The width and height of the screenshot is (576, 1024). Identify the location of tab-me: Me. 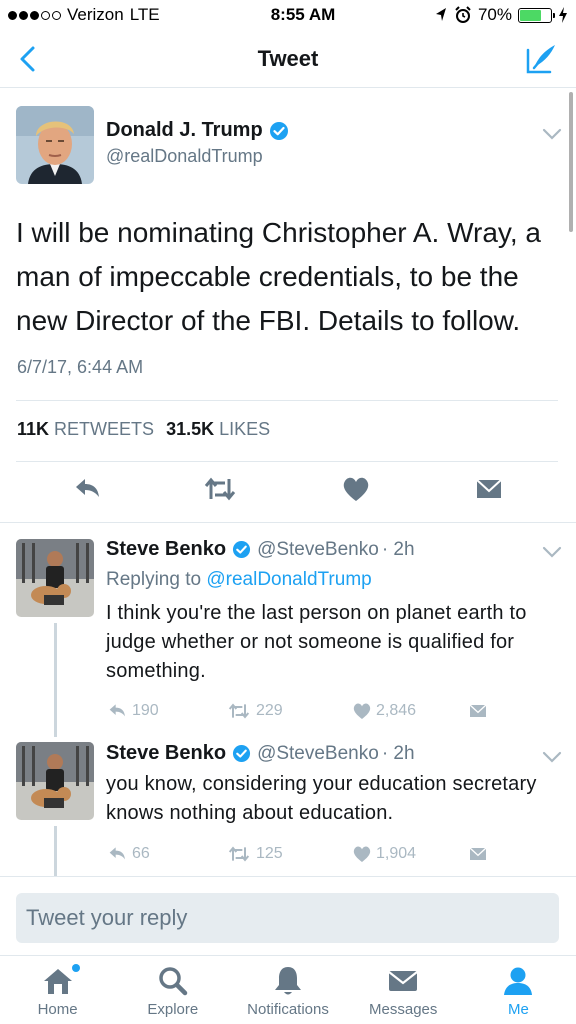
(518, 990).